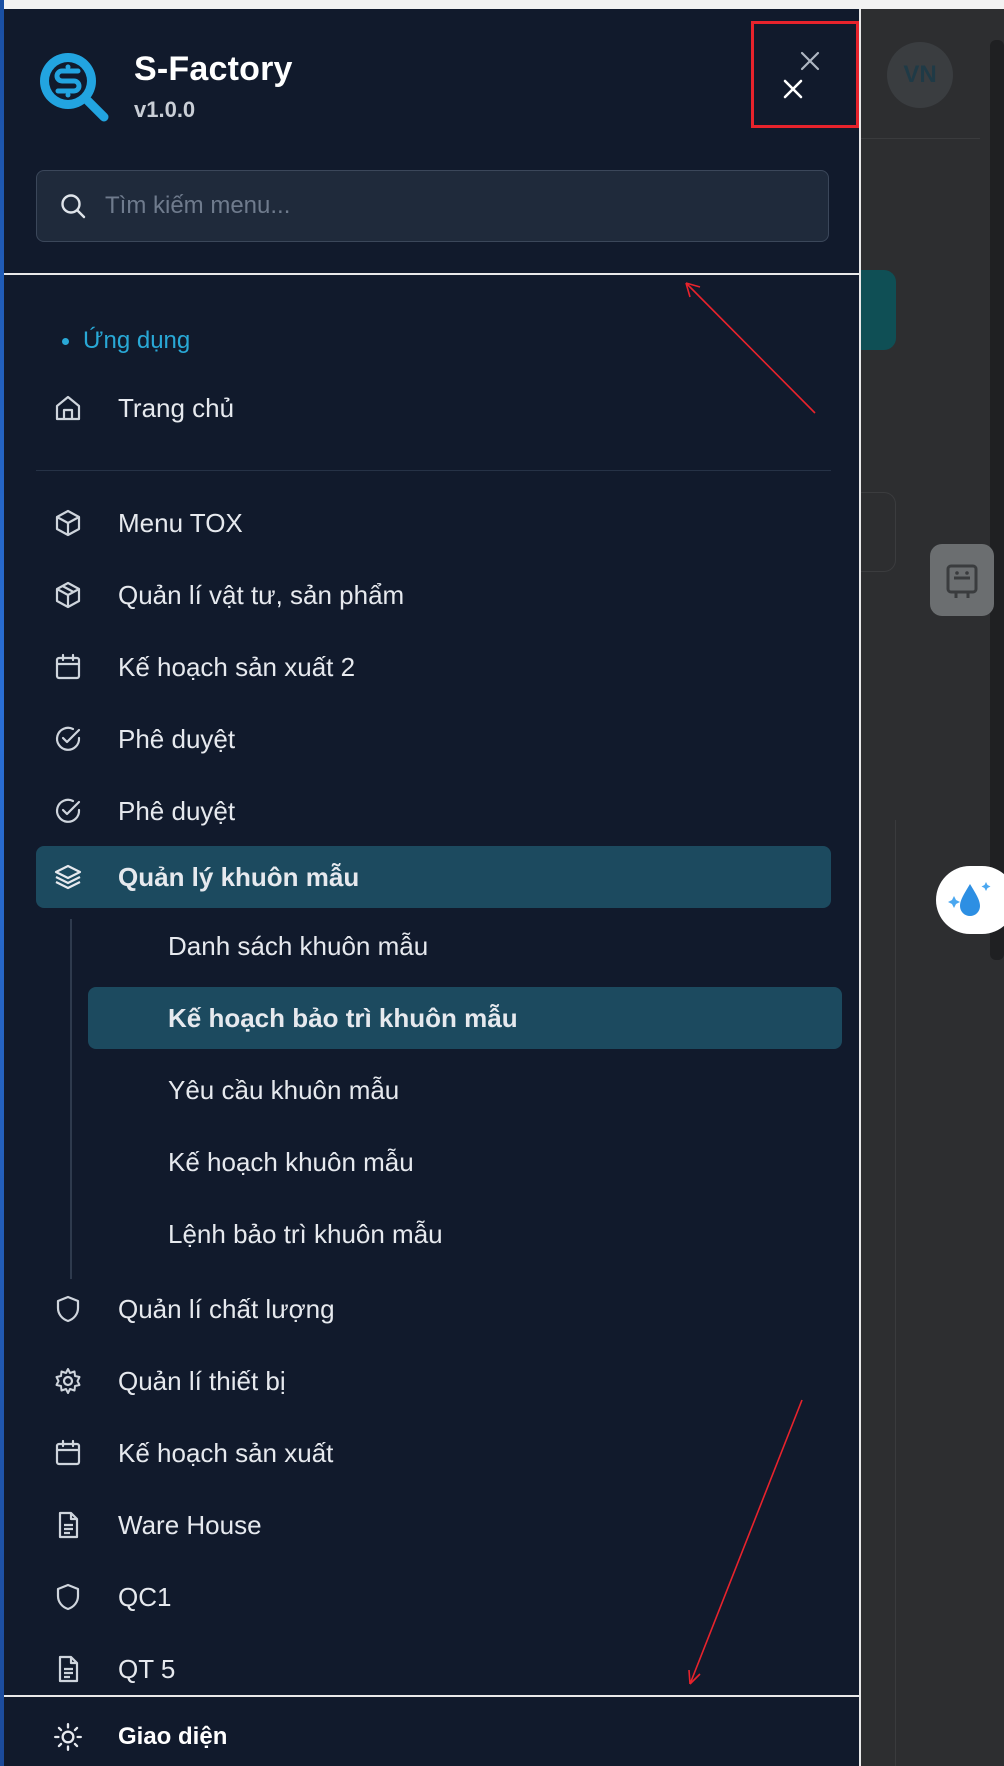 The width and height of the screenshot is (1004, 1766). I want to click on menu-item-label: Quản lý khuôn mẫu, so click(239, 876).